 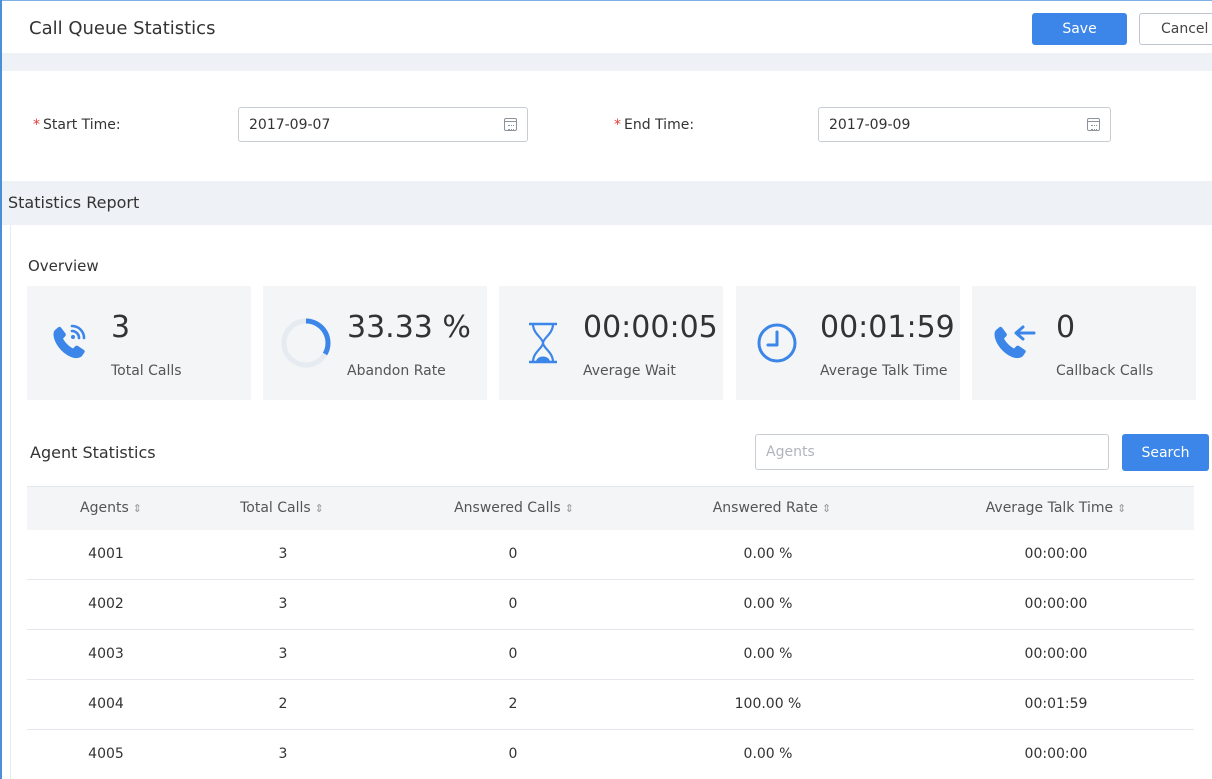 I want to click on cell-answered-calls: 2, so click(x=513, y=704).